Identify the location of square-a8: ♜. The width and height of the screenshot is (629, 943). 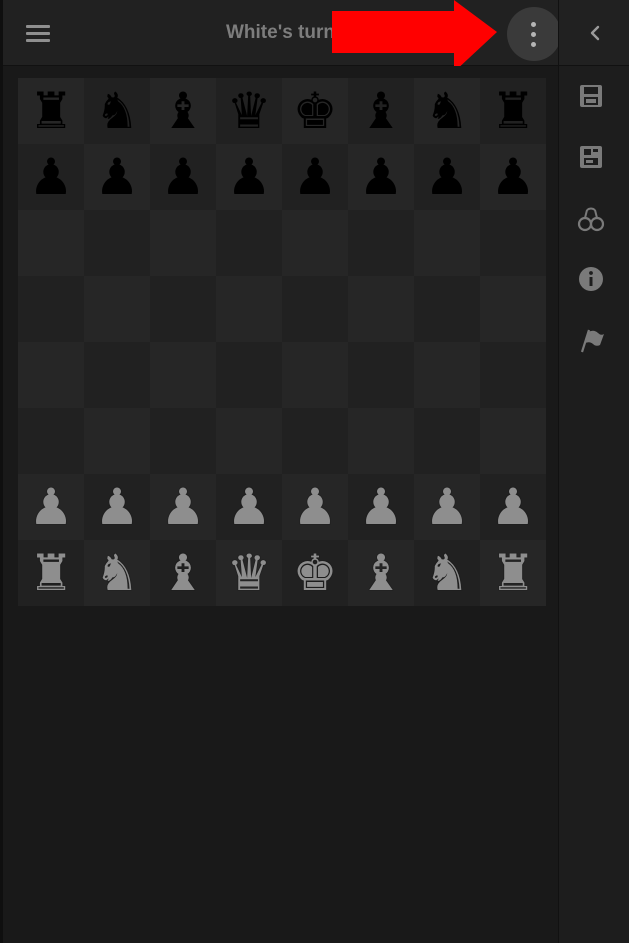
(51, 111).